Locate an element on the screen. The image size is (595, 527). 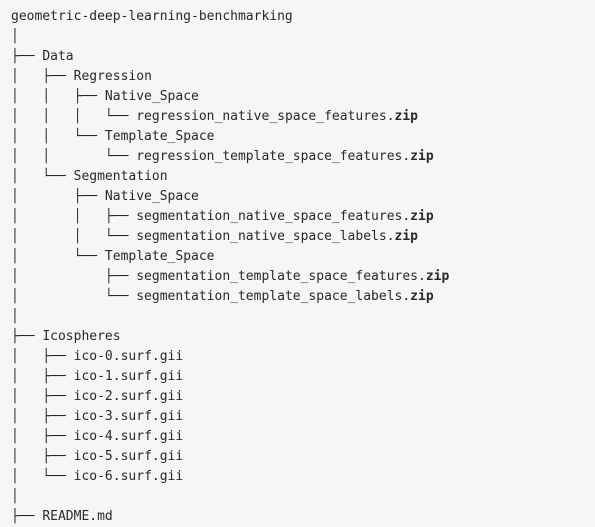
tree-row: │ ├── ico-1.surf.gii is located at coordinates (303, 377).